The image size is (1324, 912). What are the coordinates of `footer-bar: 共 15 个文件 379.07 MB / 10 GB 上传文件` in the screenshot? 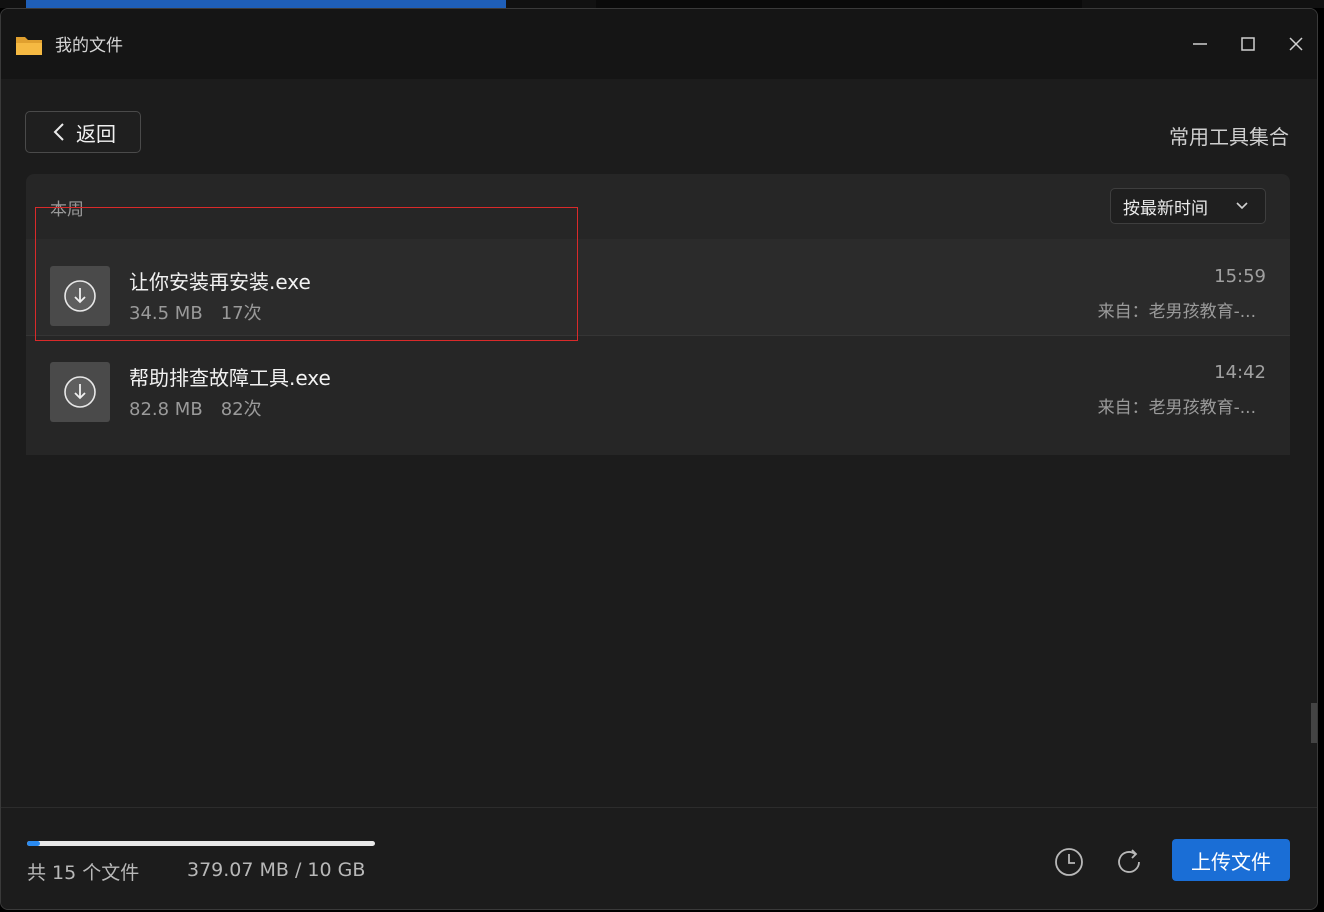 It's located at (659, 858).